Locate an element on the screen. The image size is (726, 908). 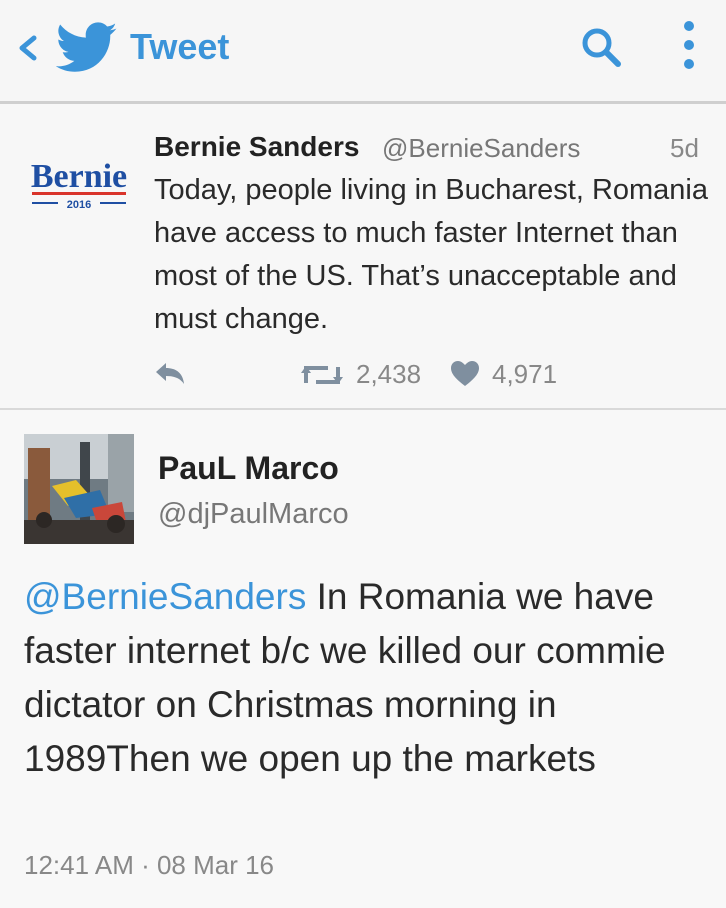
more-vertical-icon is located at coordinates (689, 45).